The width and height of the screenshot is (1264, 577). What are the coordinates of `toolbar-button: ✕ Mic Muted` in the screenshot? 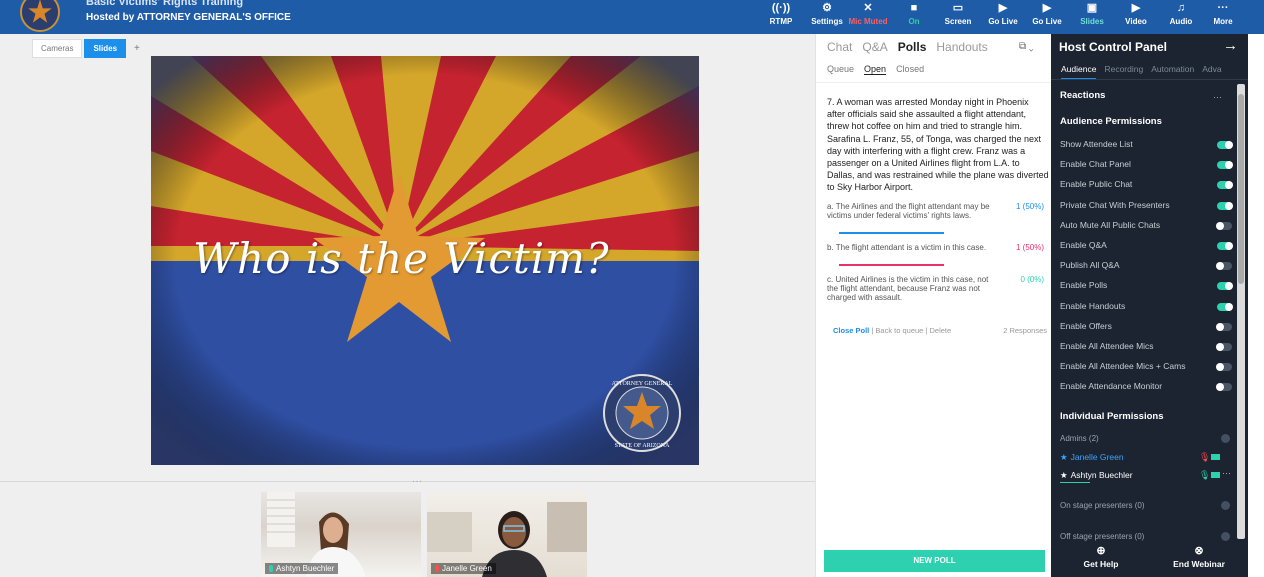 It's located at (868, 17).